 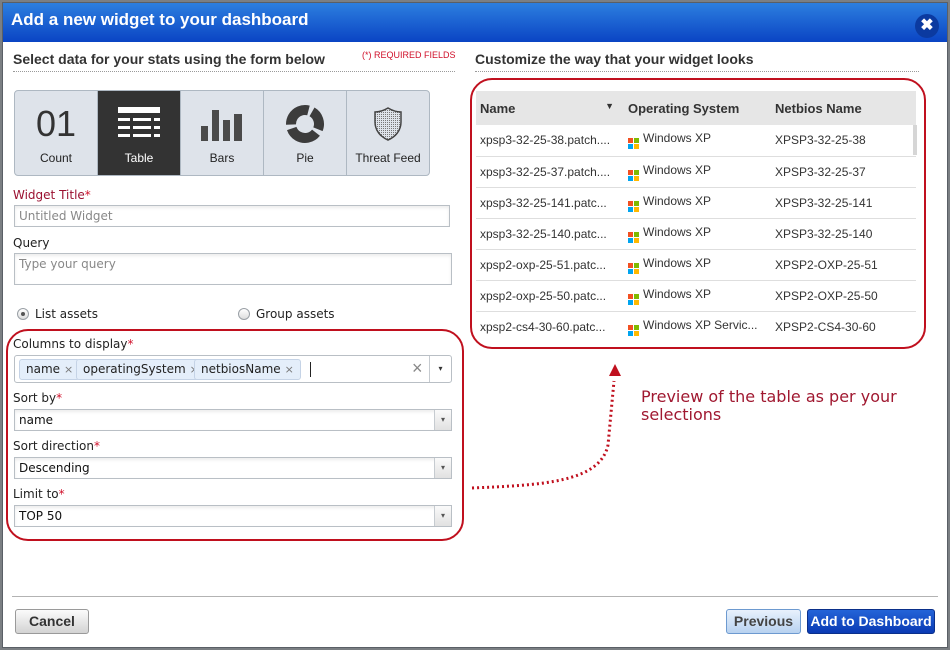 I want to click on arrow-head-icon, so click(x=615, y=370).